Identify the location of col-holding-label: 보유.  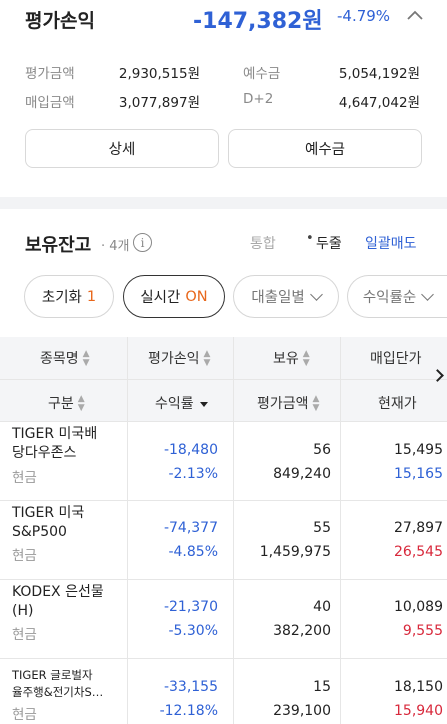
(286, 359).